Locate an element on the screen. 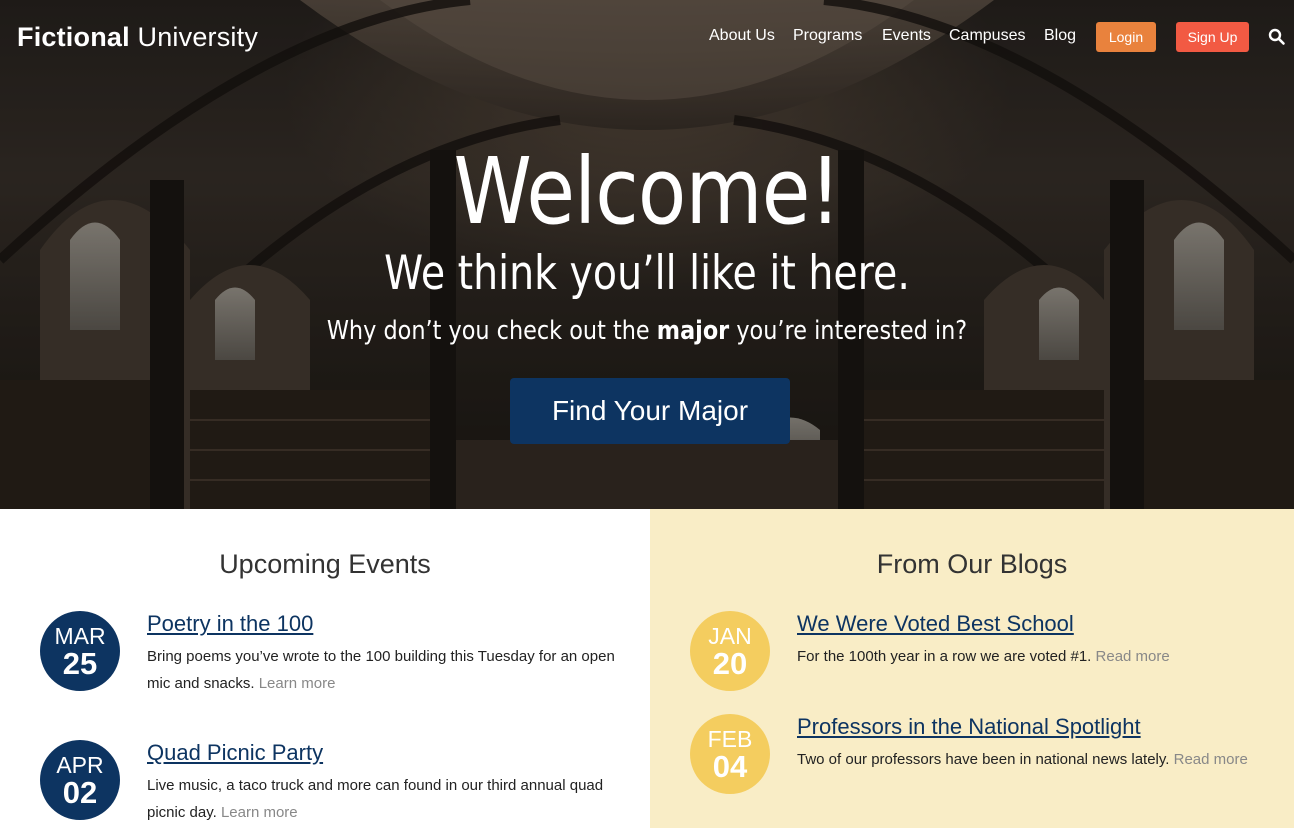  logo-light: University is located at coordinates (194, 37).